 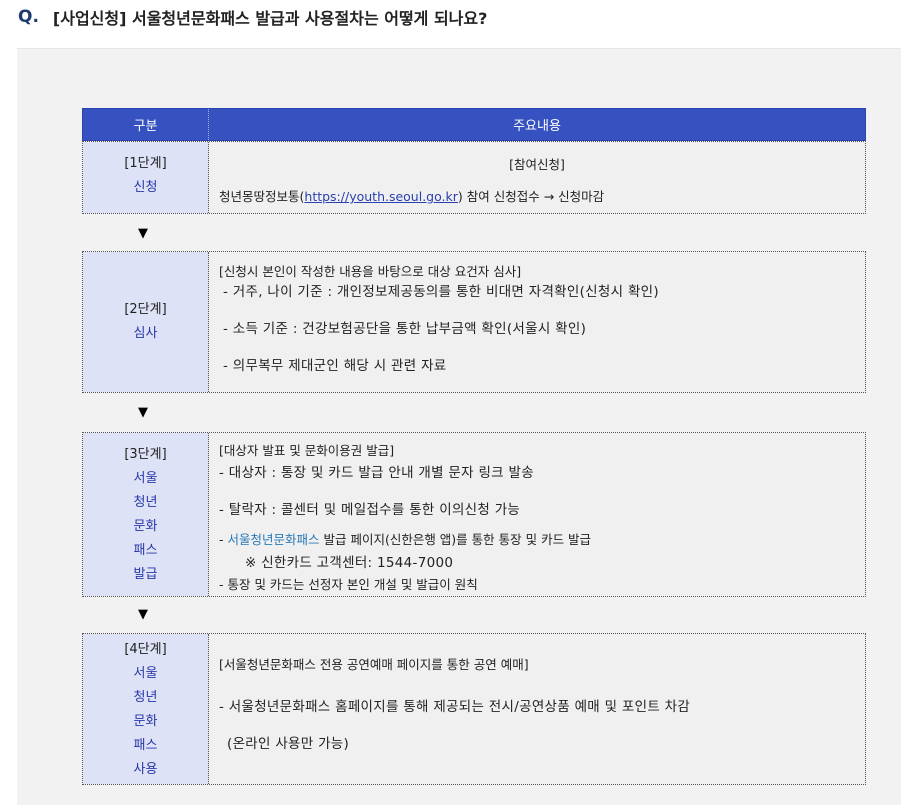 I want to click on step-3-word-4: 패스, so click(x=145, y=550).